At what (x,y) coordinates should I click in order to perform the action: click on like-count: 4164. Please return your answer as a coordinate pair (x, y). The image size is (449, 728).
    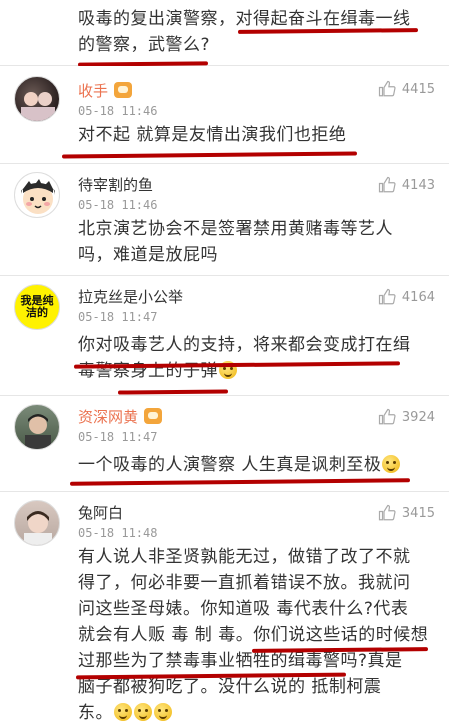
    Looking at the image, I should click on (418, 297).